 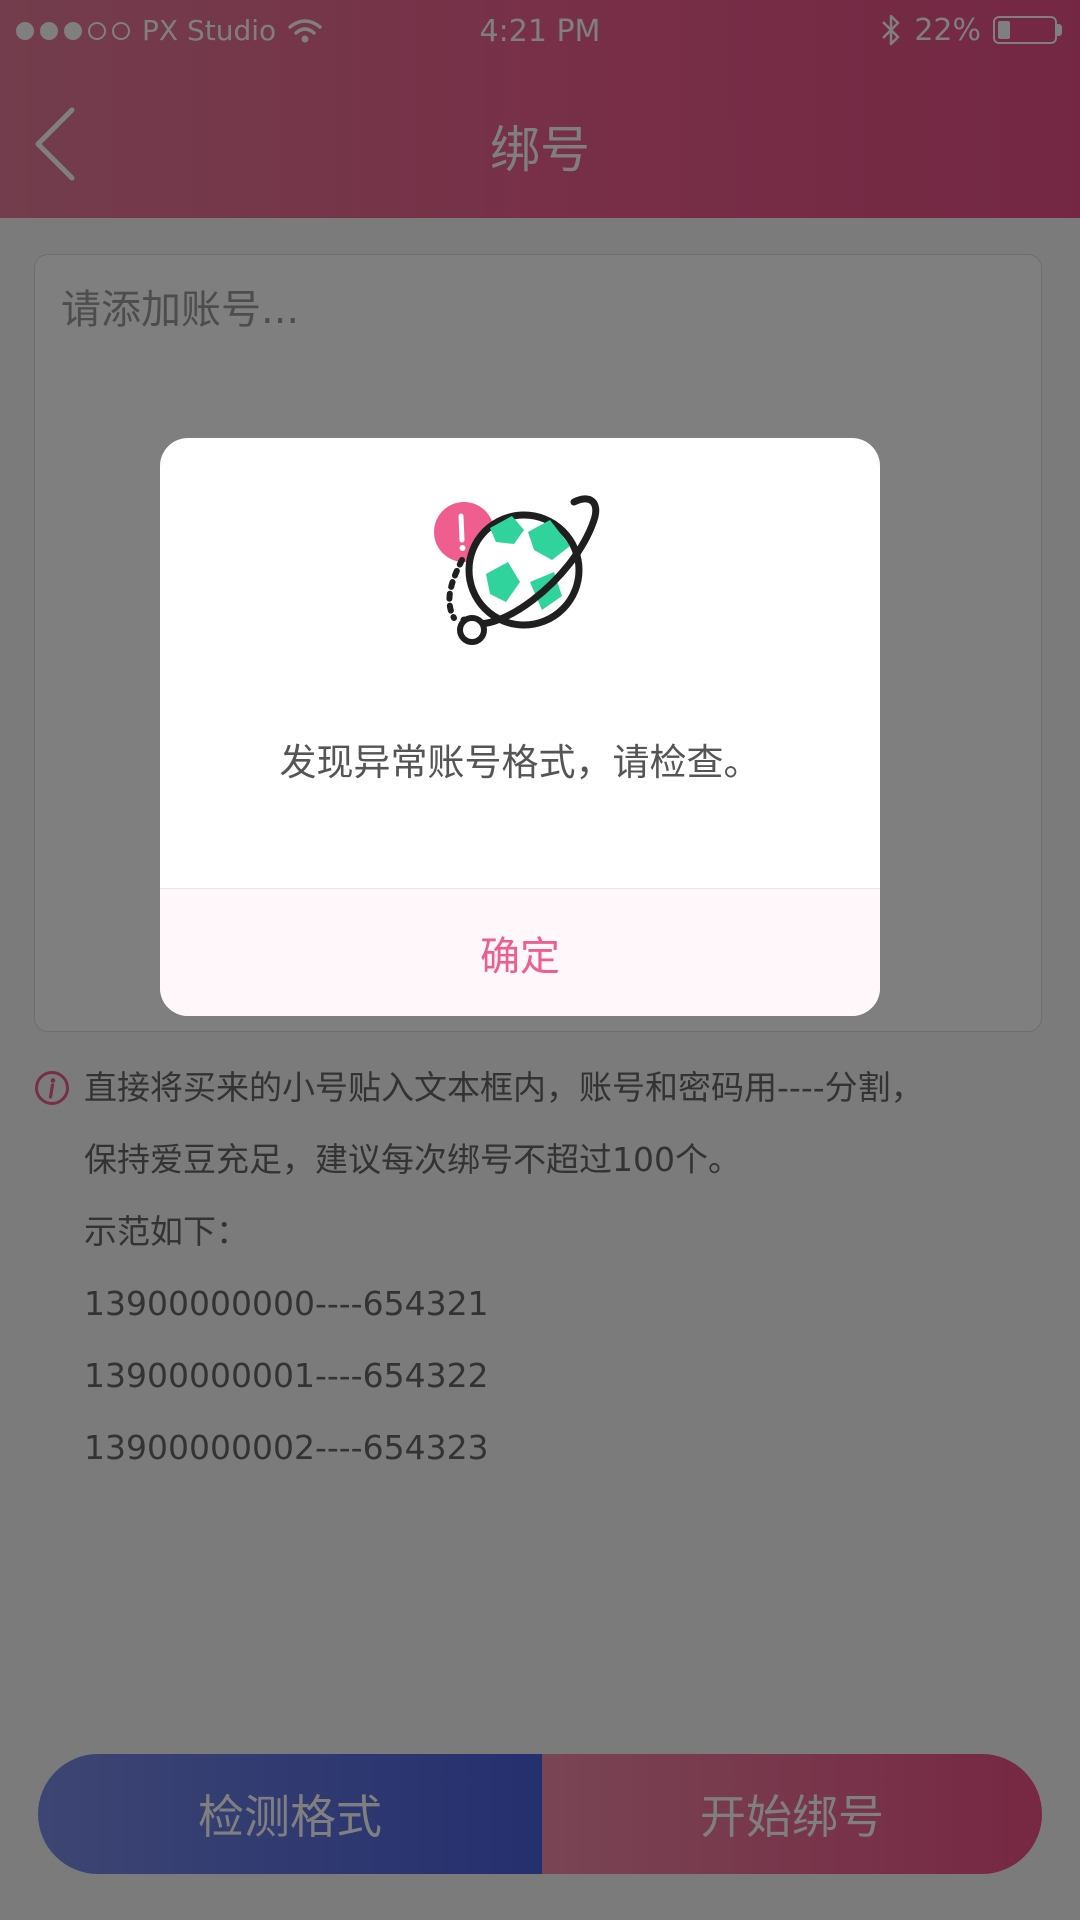 I want to click on confirm-button: 确定, so click(x=520, y=952).